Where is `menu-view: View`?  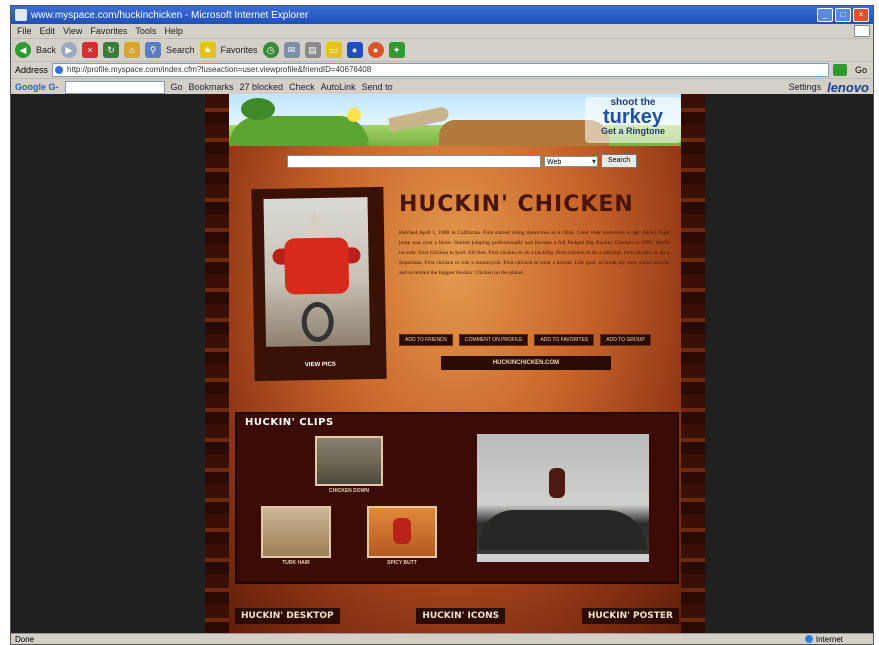 menu-view: View is located at coordinates (72, 31).